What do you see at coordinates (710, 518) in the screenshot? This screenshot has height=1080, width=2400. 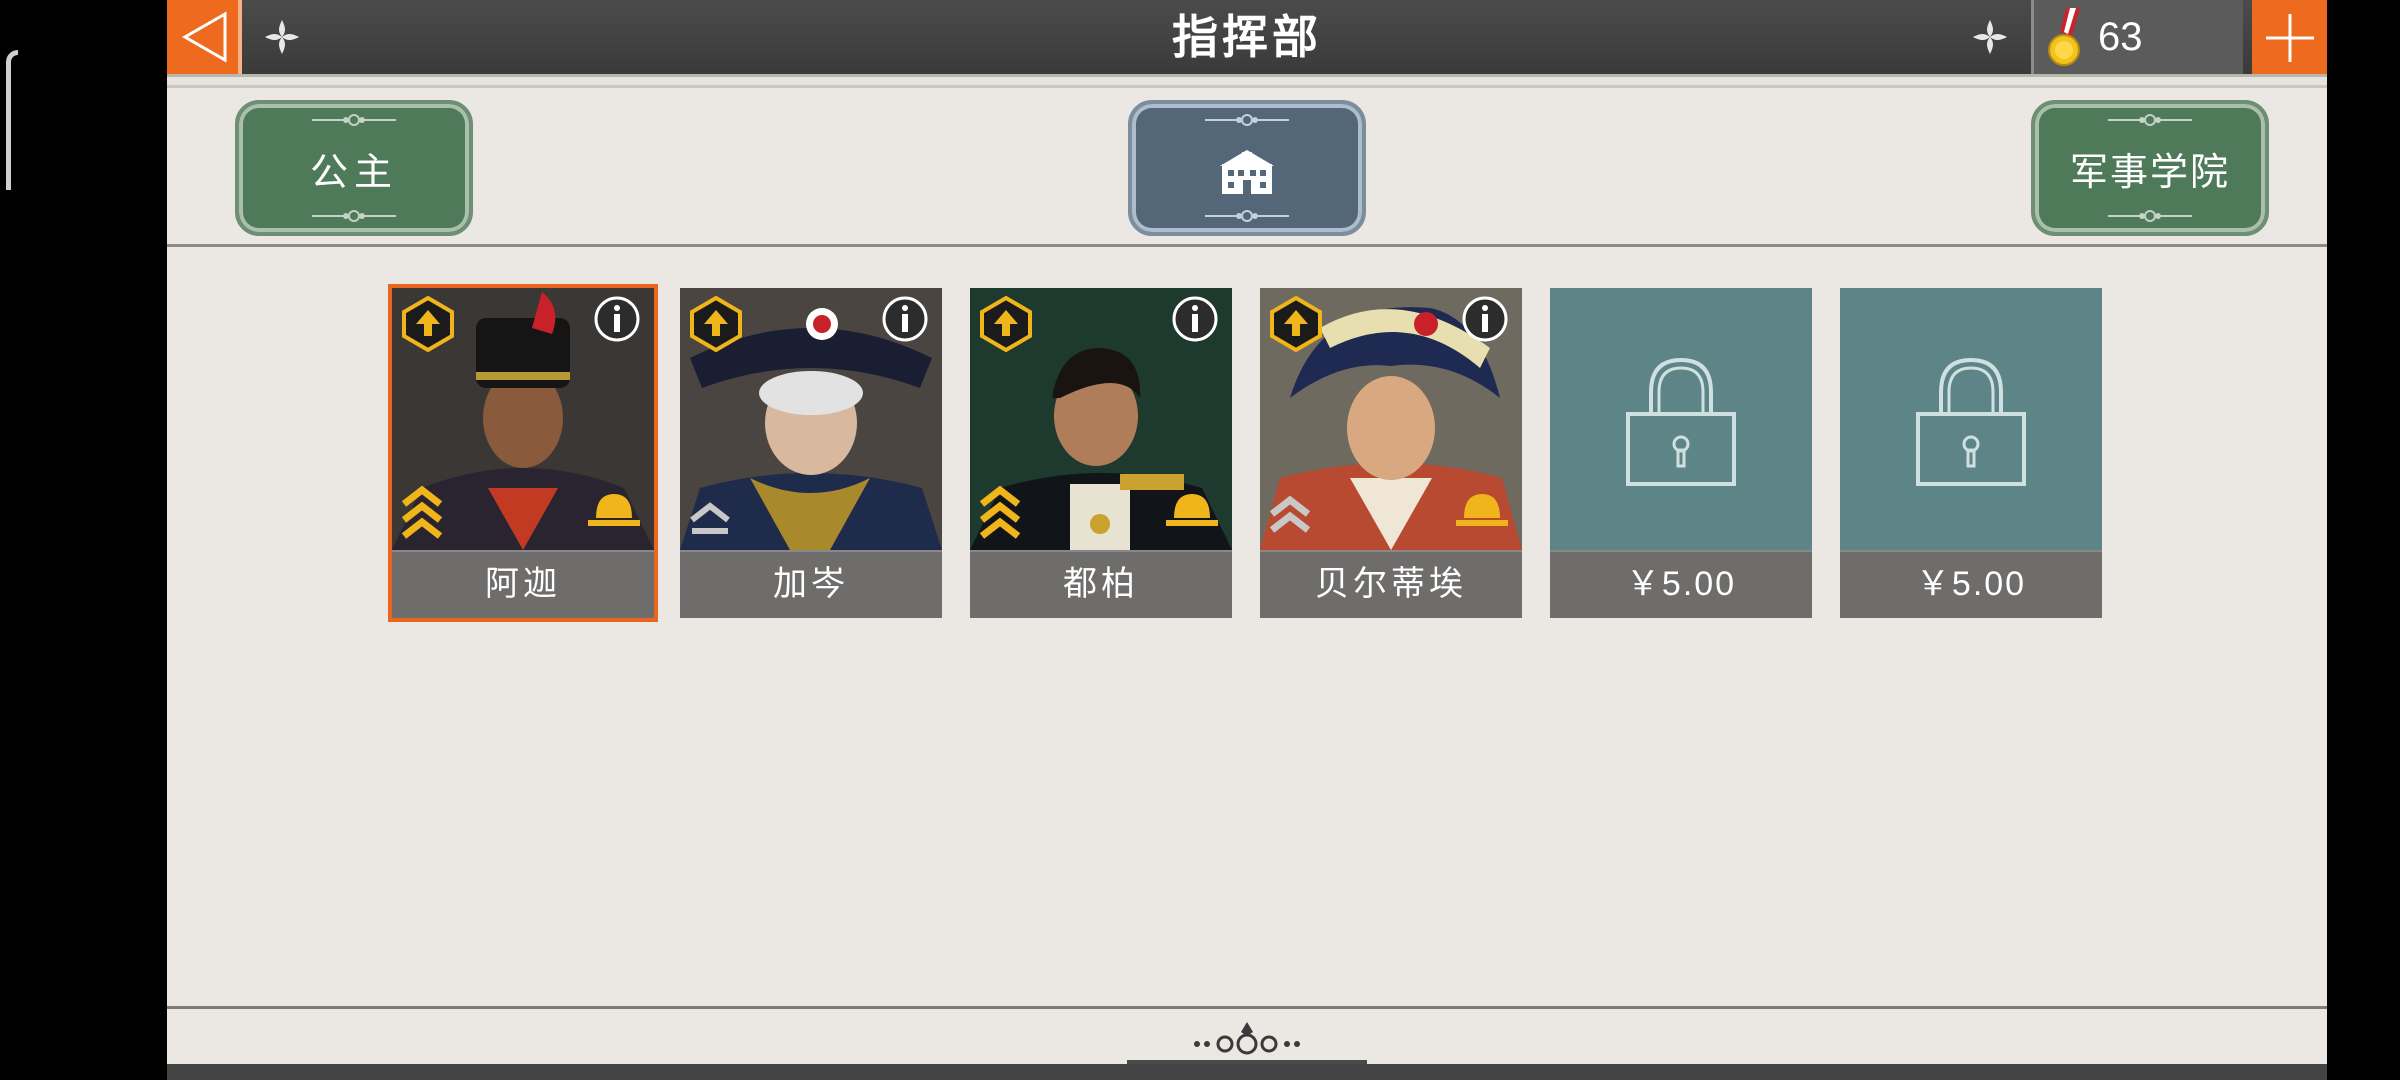 I see `rank-chevron-icon` at bounding box center [710, 518].